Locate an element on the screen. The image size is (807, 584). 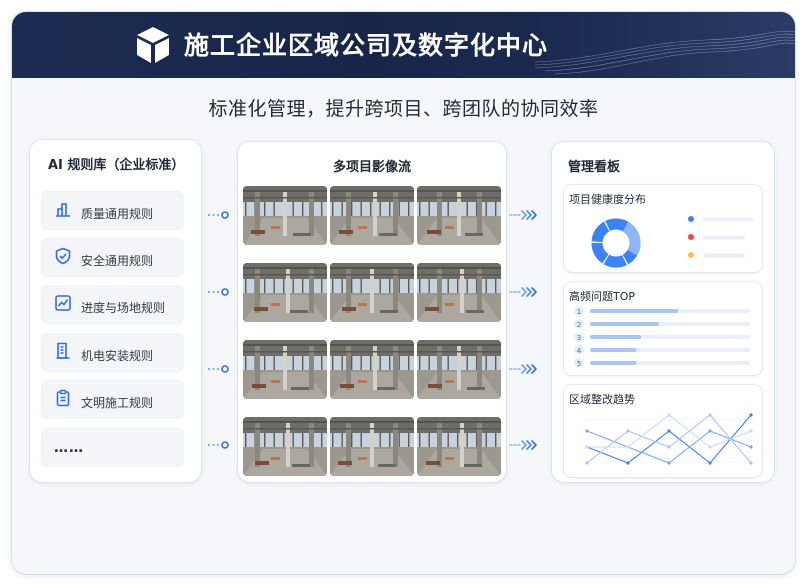
dashboard-panel-title: 管理看板 is located at coordinates (594, 167).